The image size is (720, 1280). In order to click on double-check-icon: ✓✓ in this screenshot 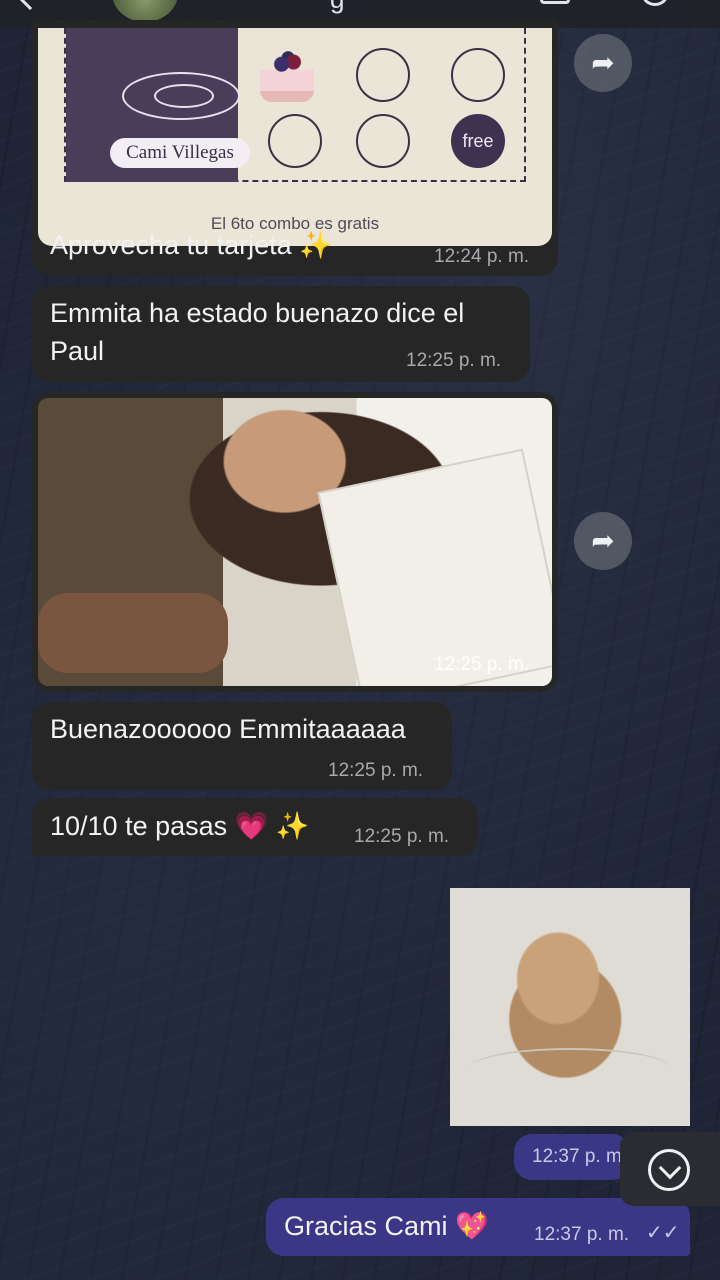, I will do `click(663, 1233)`.